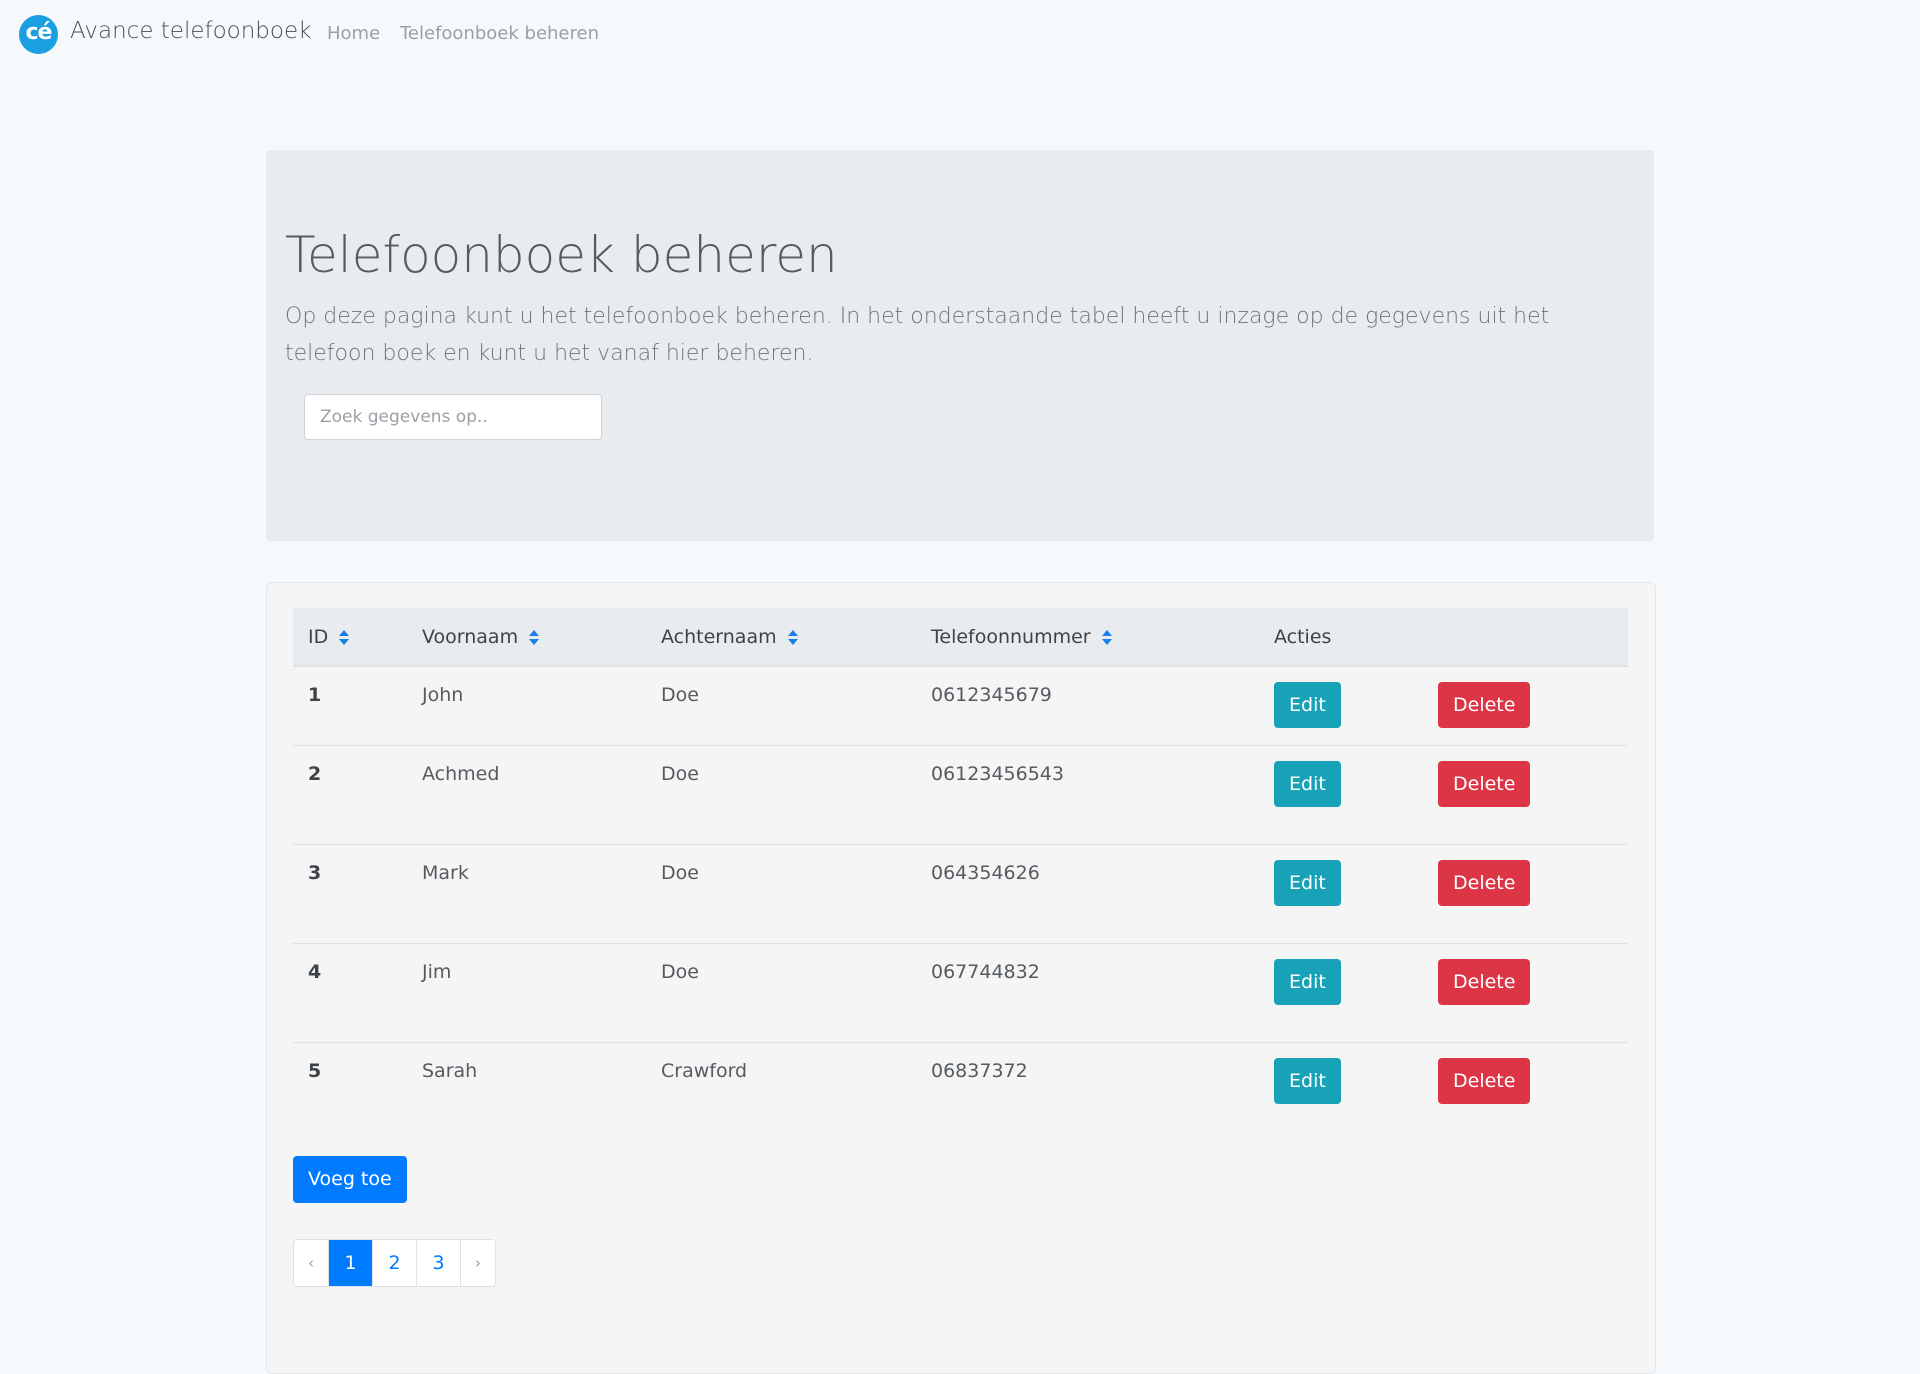 The height and width of the screenshot is (1374, 1920). I want to click on cell-telefoonnummer: 0612345679, so click(991, 695).